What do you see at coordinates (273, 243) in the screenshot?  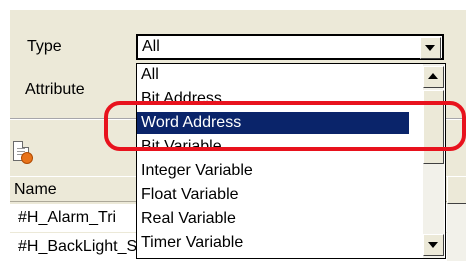 I see `dropdown-option-timer-variable: Timer Variable` at bounding box center [273, 243].